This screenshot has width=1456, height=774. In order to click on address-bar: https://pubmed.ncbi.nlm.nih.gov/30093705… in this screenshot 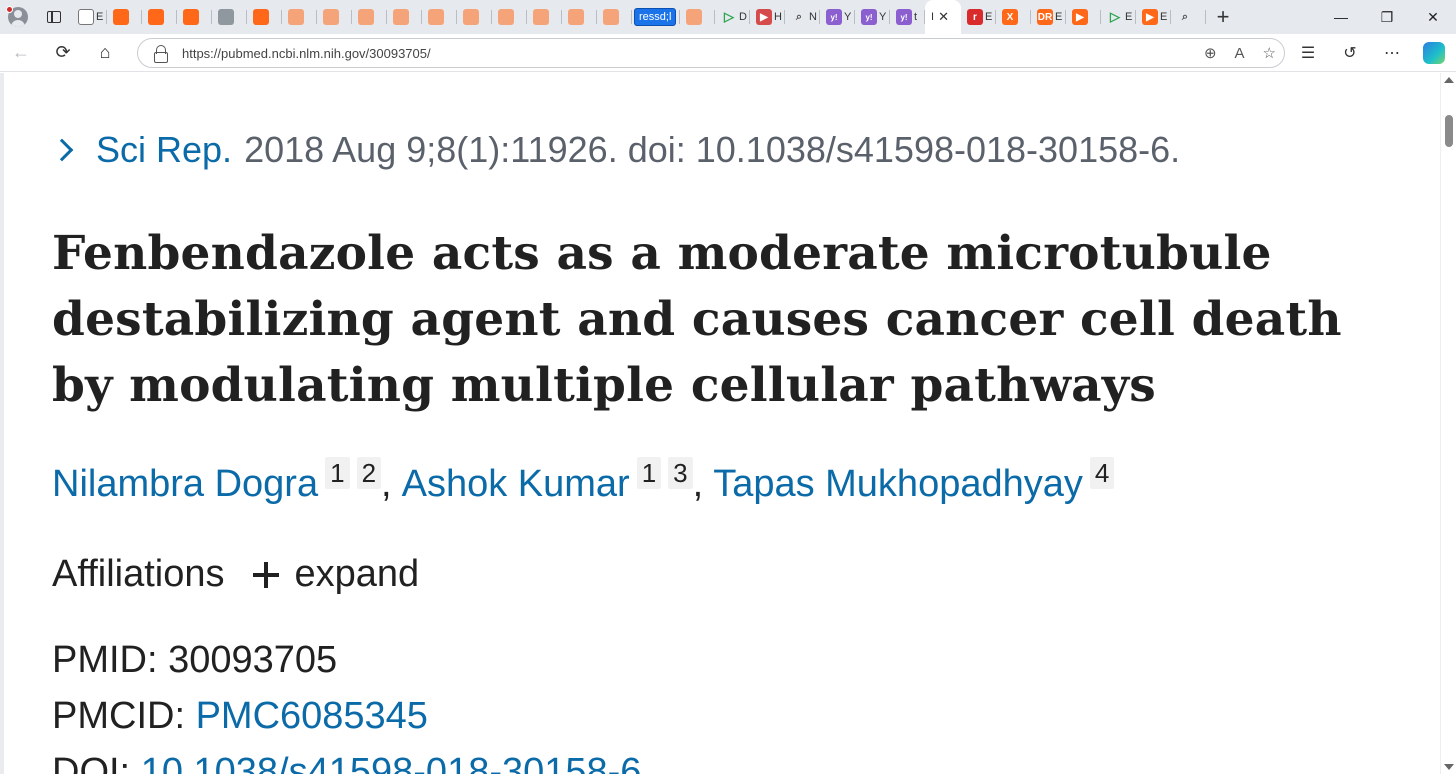, I will do `click(711, 53)`.